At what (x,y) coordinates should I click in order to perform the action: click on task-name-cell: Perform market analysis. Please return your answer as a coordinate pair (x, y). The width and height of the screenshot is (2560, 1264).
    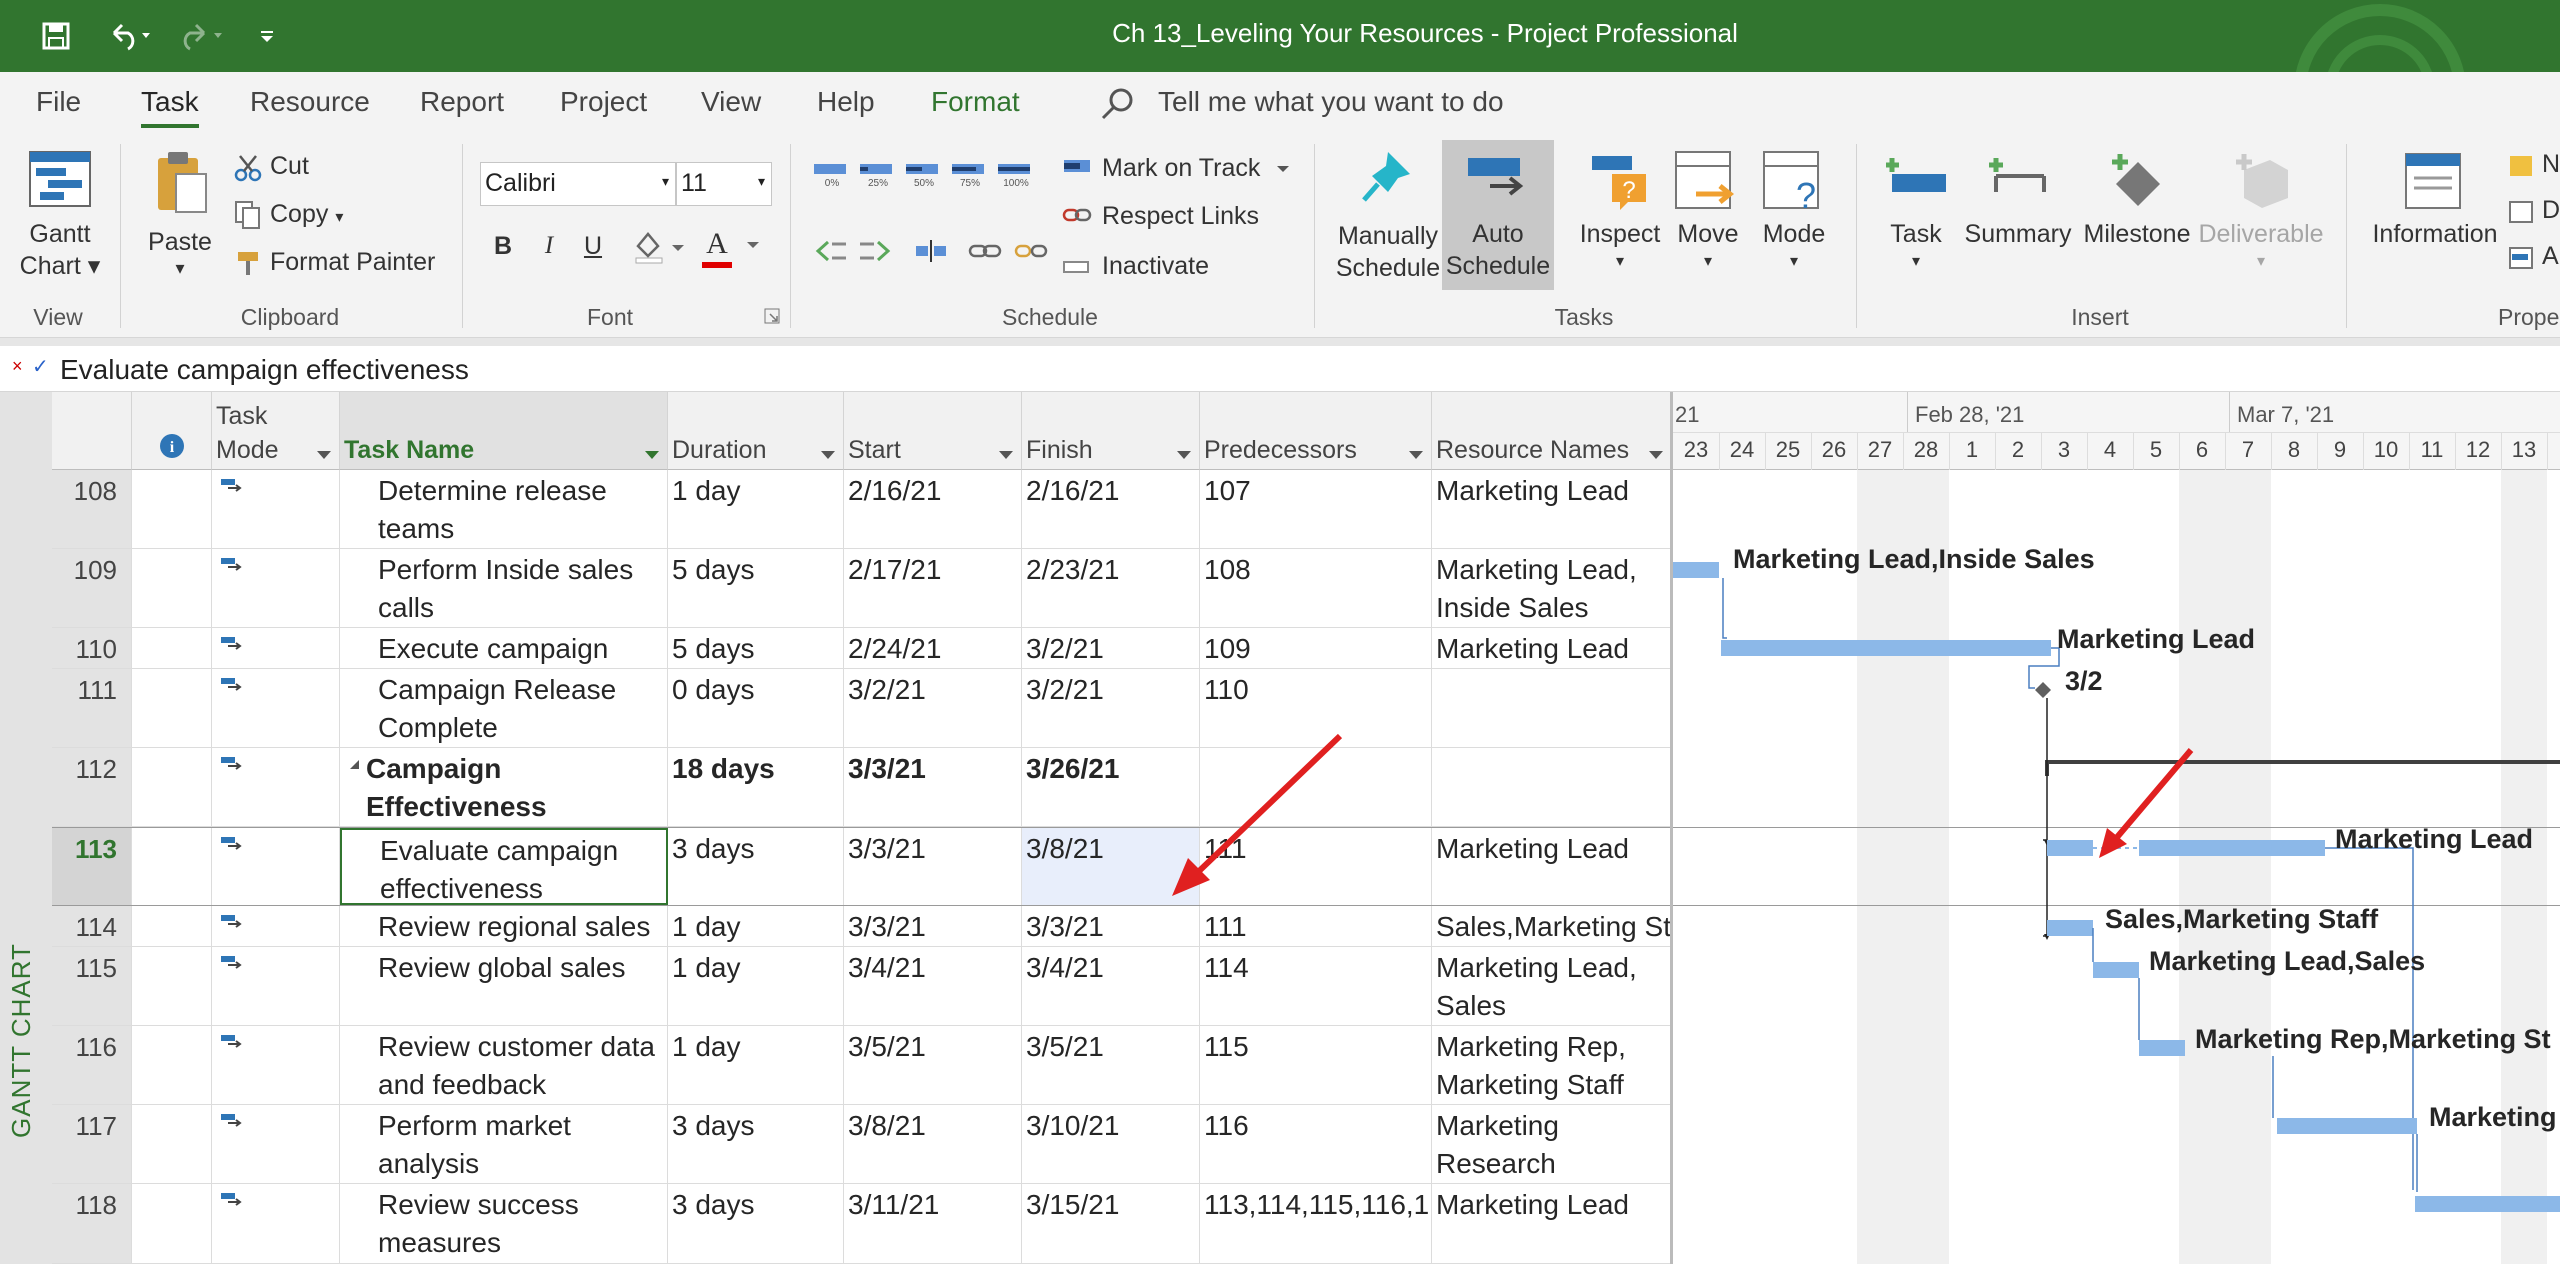
    Looking at the image, I should click on (504, 1144).